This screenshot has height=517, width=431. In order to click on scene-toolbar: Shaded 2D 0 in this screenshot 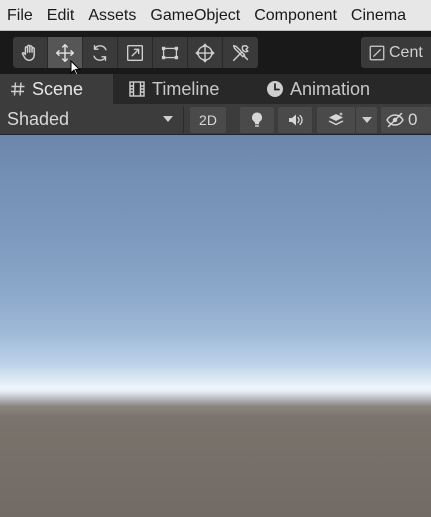, I will do `click(215, 119)`.